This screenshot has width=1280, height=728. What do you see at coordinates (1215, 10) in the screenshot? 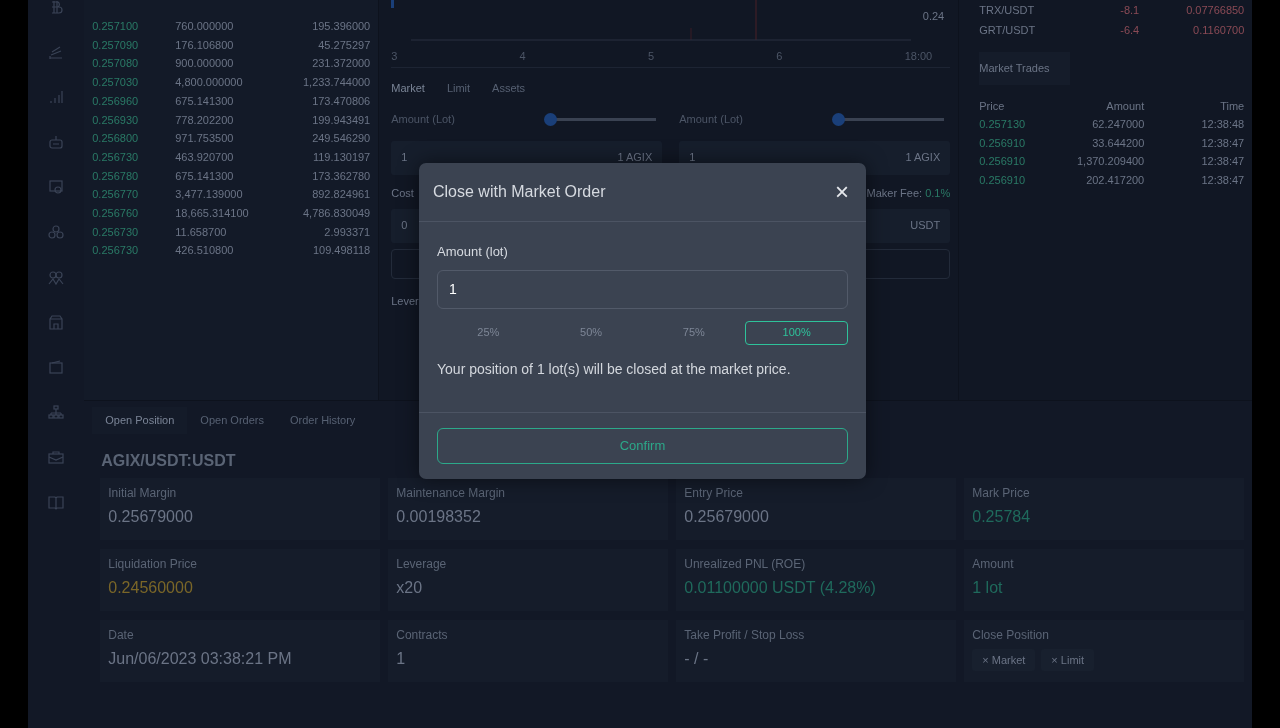
I see `price-text: 0.07766850` at bounding box center [1215, 10].